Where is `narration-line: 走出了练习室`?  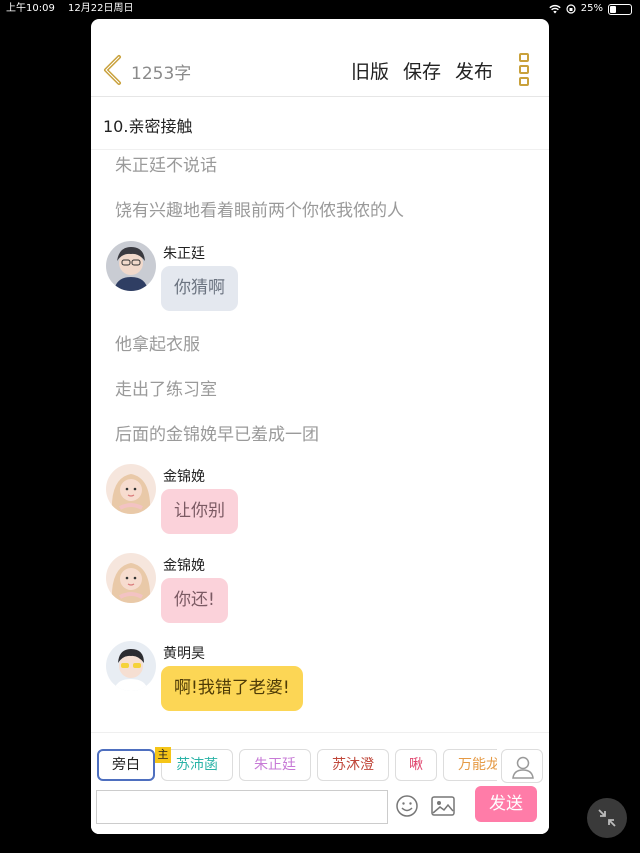
narration-line: 走出了练习室 is located at coordinates (166, 390).